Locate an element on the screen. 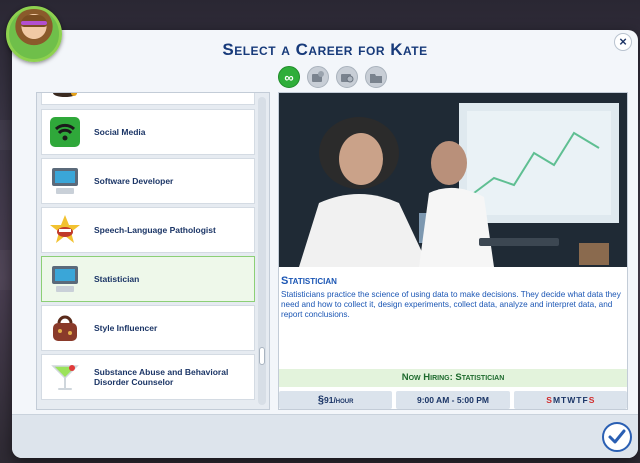 Image resolution: width=640 pixels, height=463 pixels. folder-icon is located at coordinates (376, 78).